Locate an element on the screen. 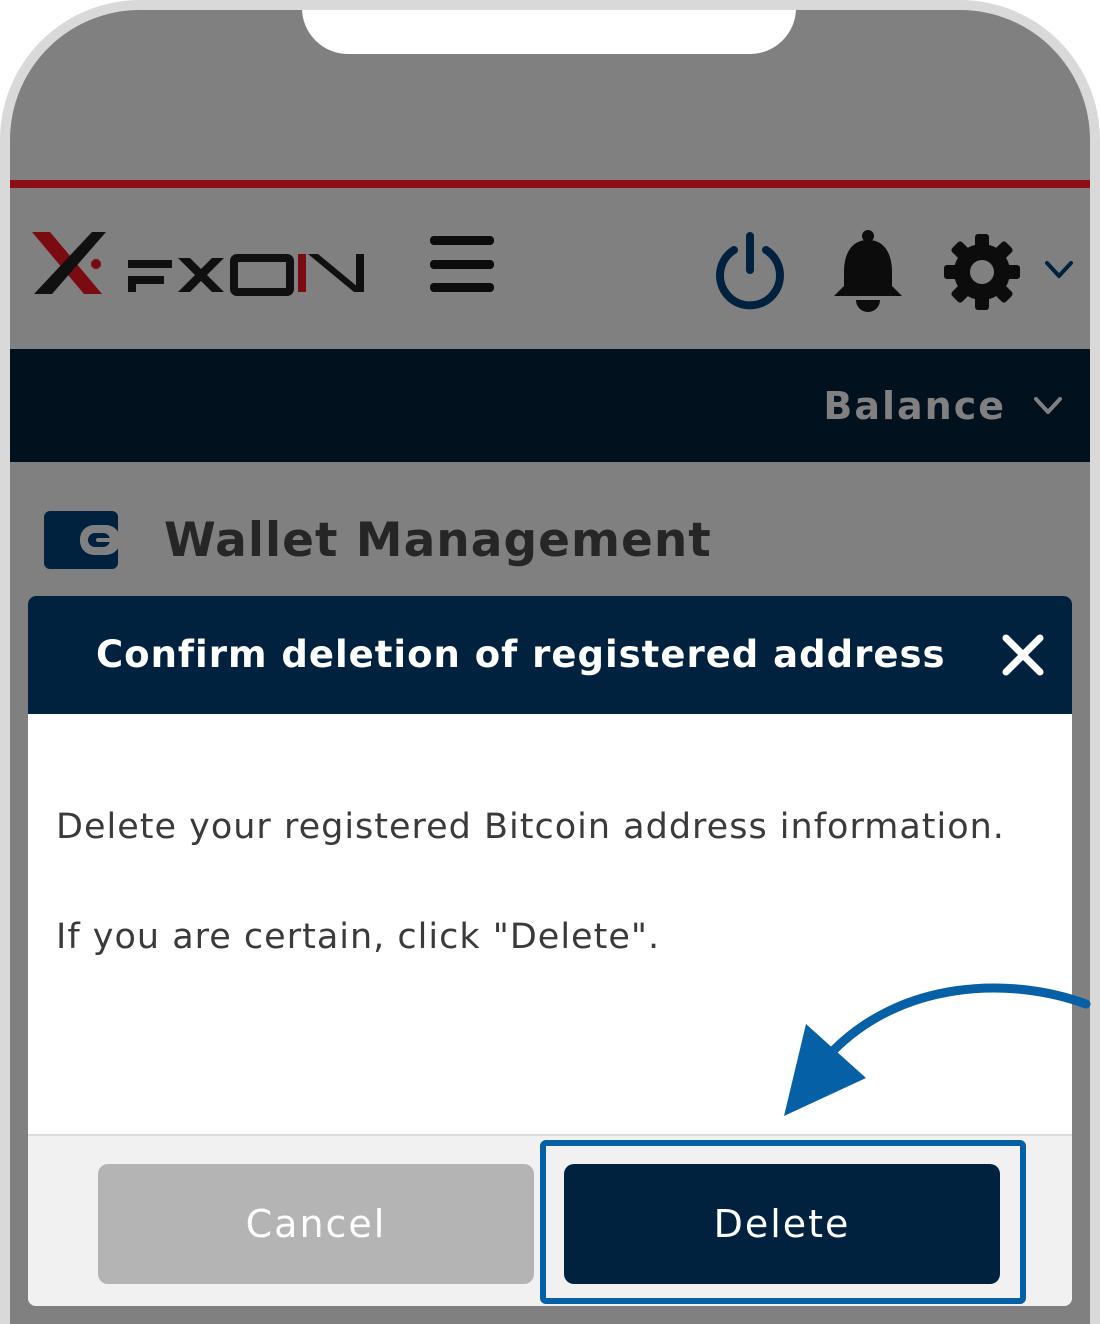  fxon-logo is located at coordinates (198, 264).